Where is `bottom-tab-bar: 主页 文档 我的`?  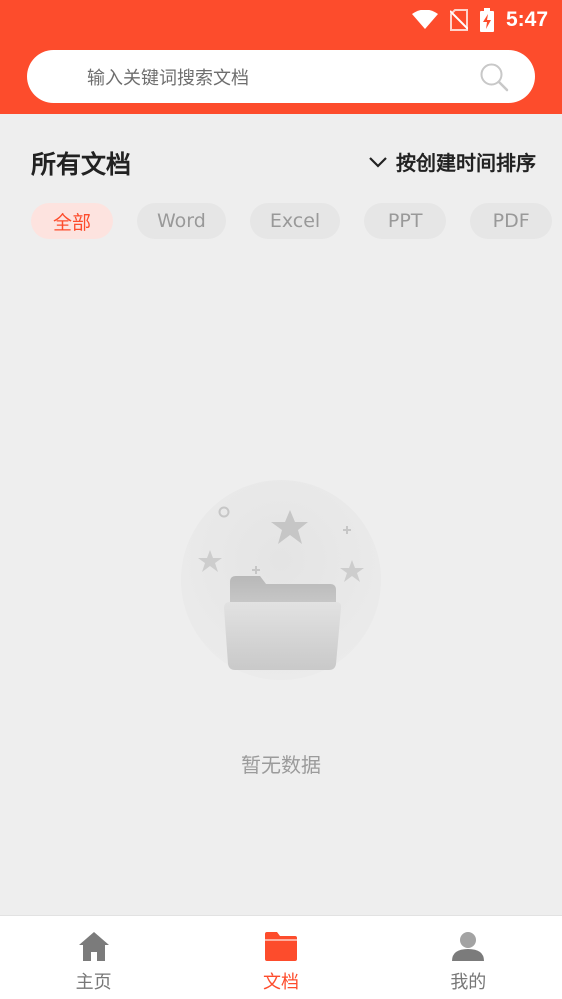
bottom-tab-bar: 主页 文档 我的 is located at coordinates (281, 957).